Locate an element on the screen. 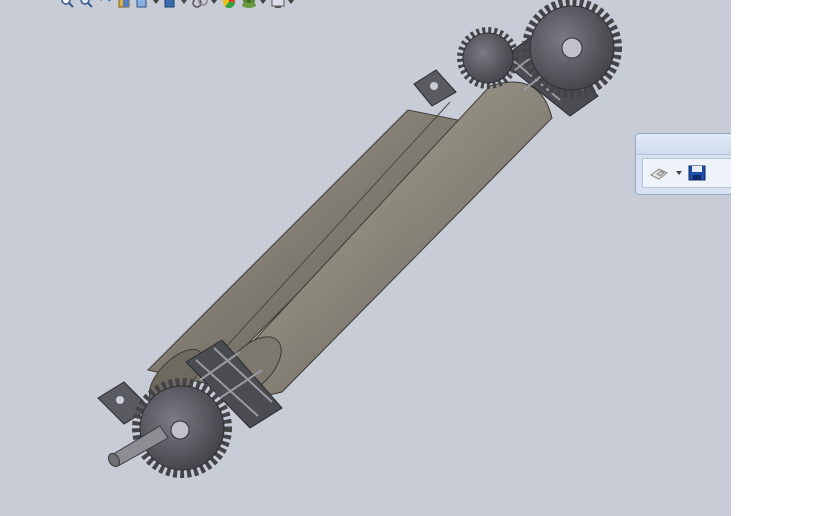  top-small-gear is located at coordinates (488, 58).